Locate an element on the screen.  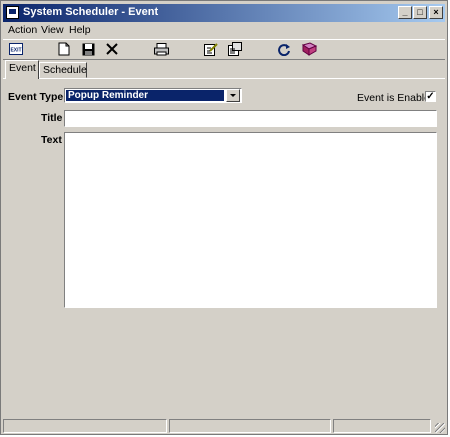
exit-icon-text: EXIT is located at coordinates (15, 51).